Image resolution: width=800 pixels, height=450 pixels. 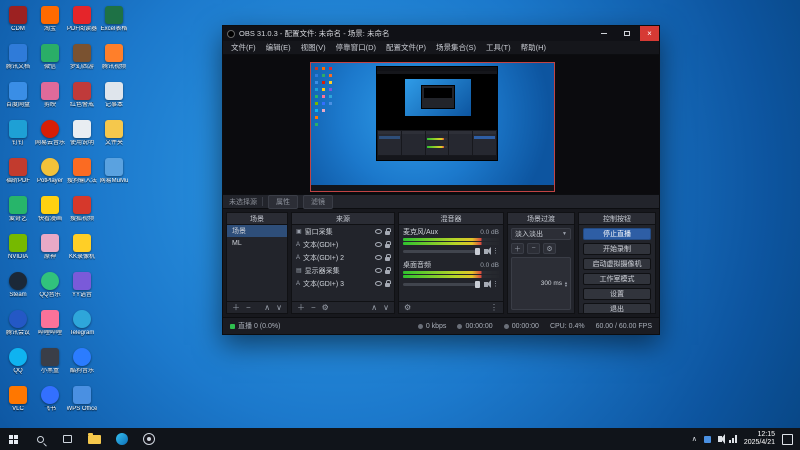 I want to click on minimize-button, so click(x=603, y=33).